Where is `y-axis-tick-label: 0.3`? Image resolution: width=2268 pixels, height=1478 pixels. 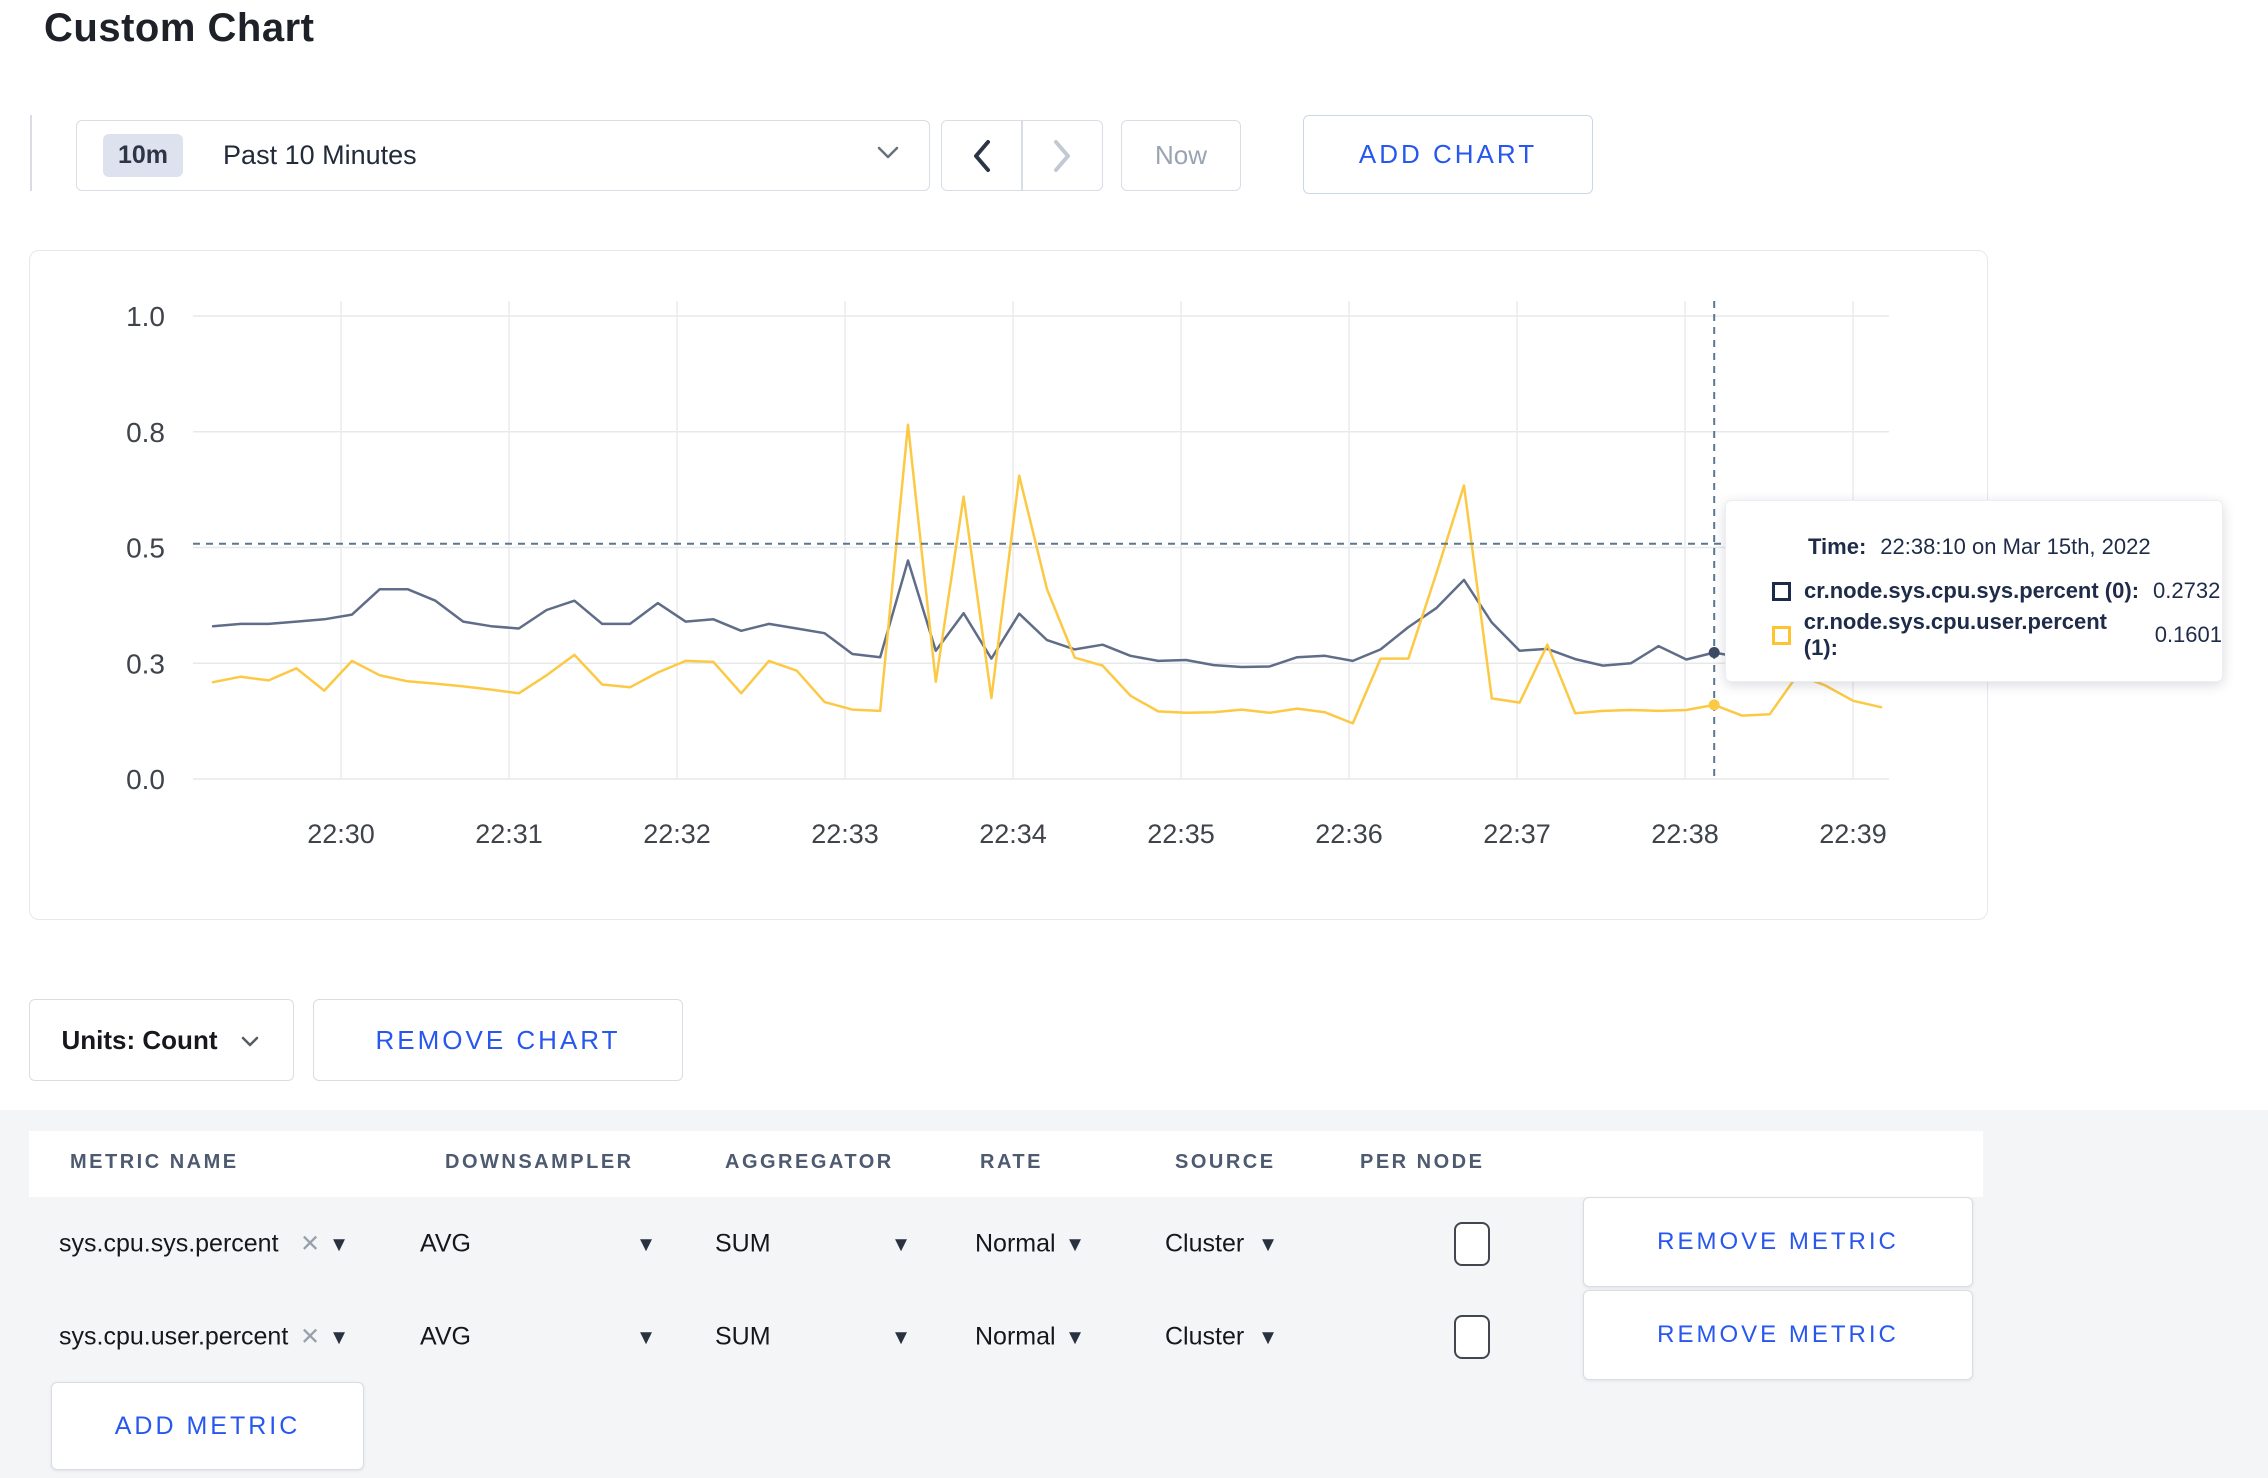
y-axis-tick-label: 0.3 is located at coordinates (145, 663).